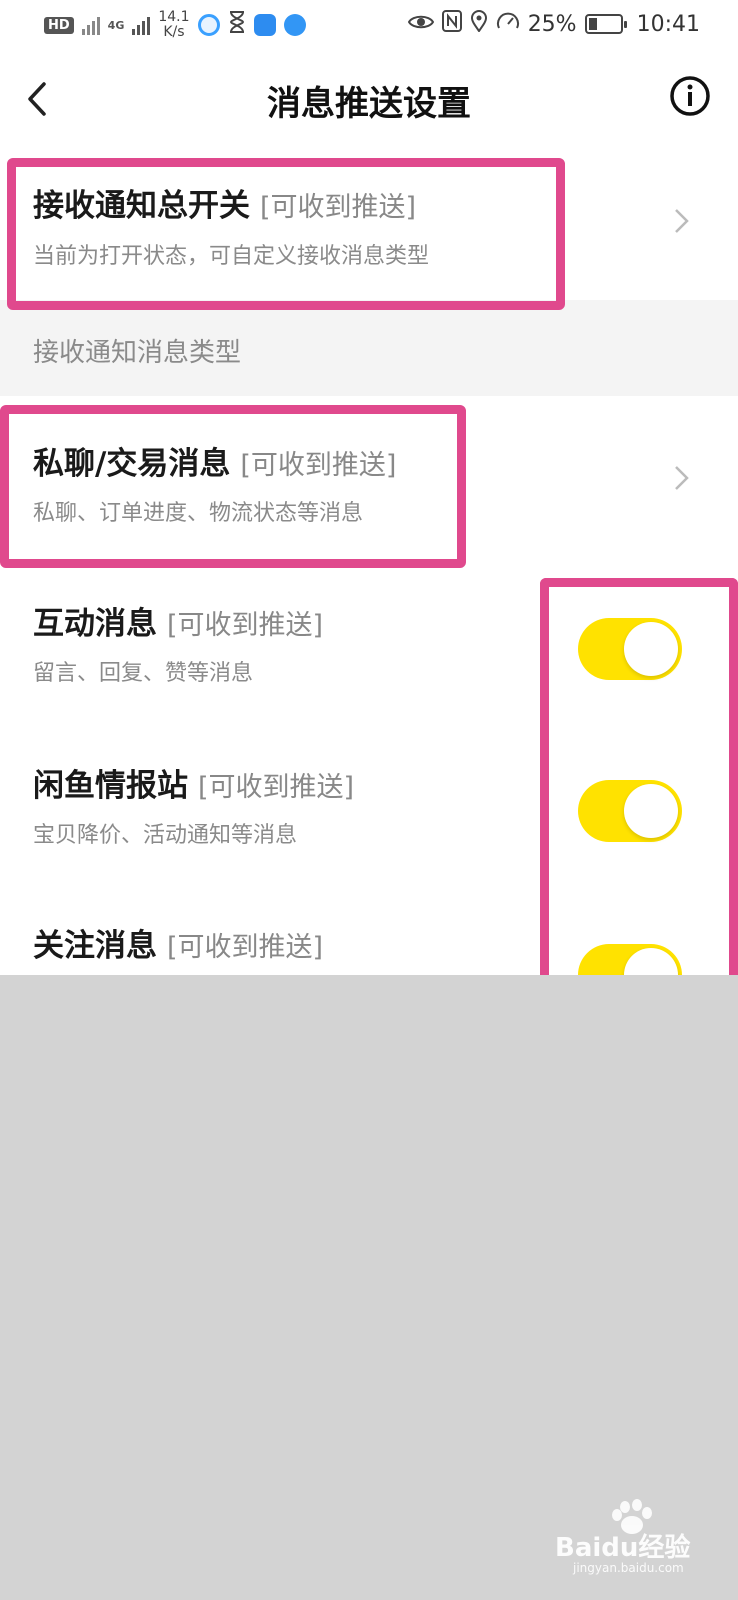 This screenshot has height=1600, width=738. What do you see at coordinates (479, 24) in the screenshot?
I see `location-icon` at bounding box center [479, 24].